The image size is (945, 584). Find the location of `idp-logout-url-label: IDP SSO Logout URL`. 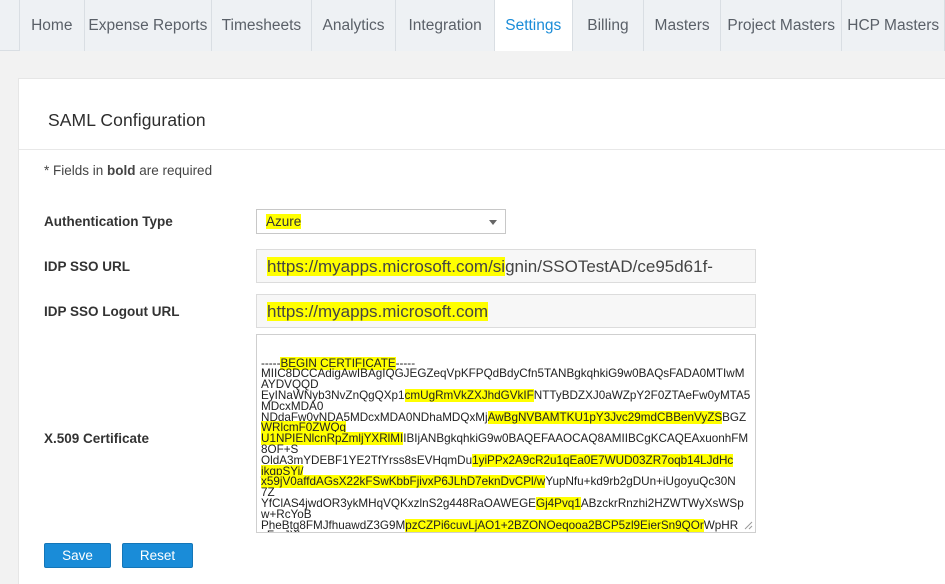

idp-logout-url-label: IDP SSO Logout URL is located at coordinates (112, 311).